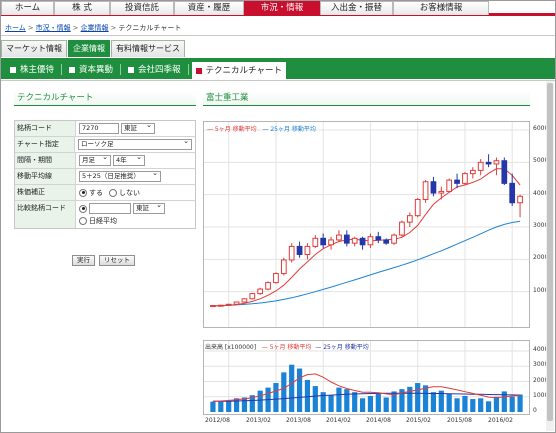 Image resolution: width=556 pixels, height=433 pixels. Describe the element at coordinates (135, 143) in the screenshot. I see `chart-type-select: ローソク足` at that location.